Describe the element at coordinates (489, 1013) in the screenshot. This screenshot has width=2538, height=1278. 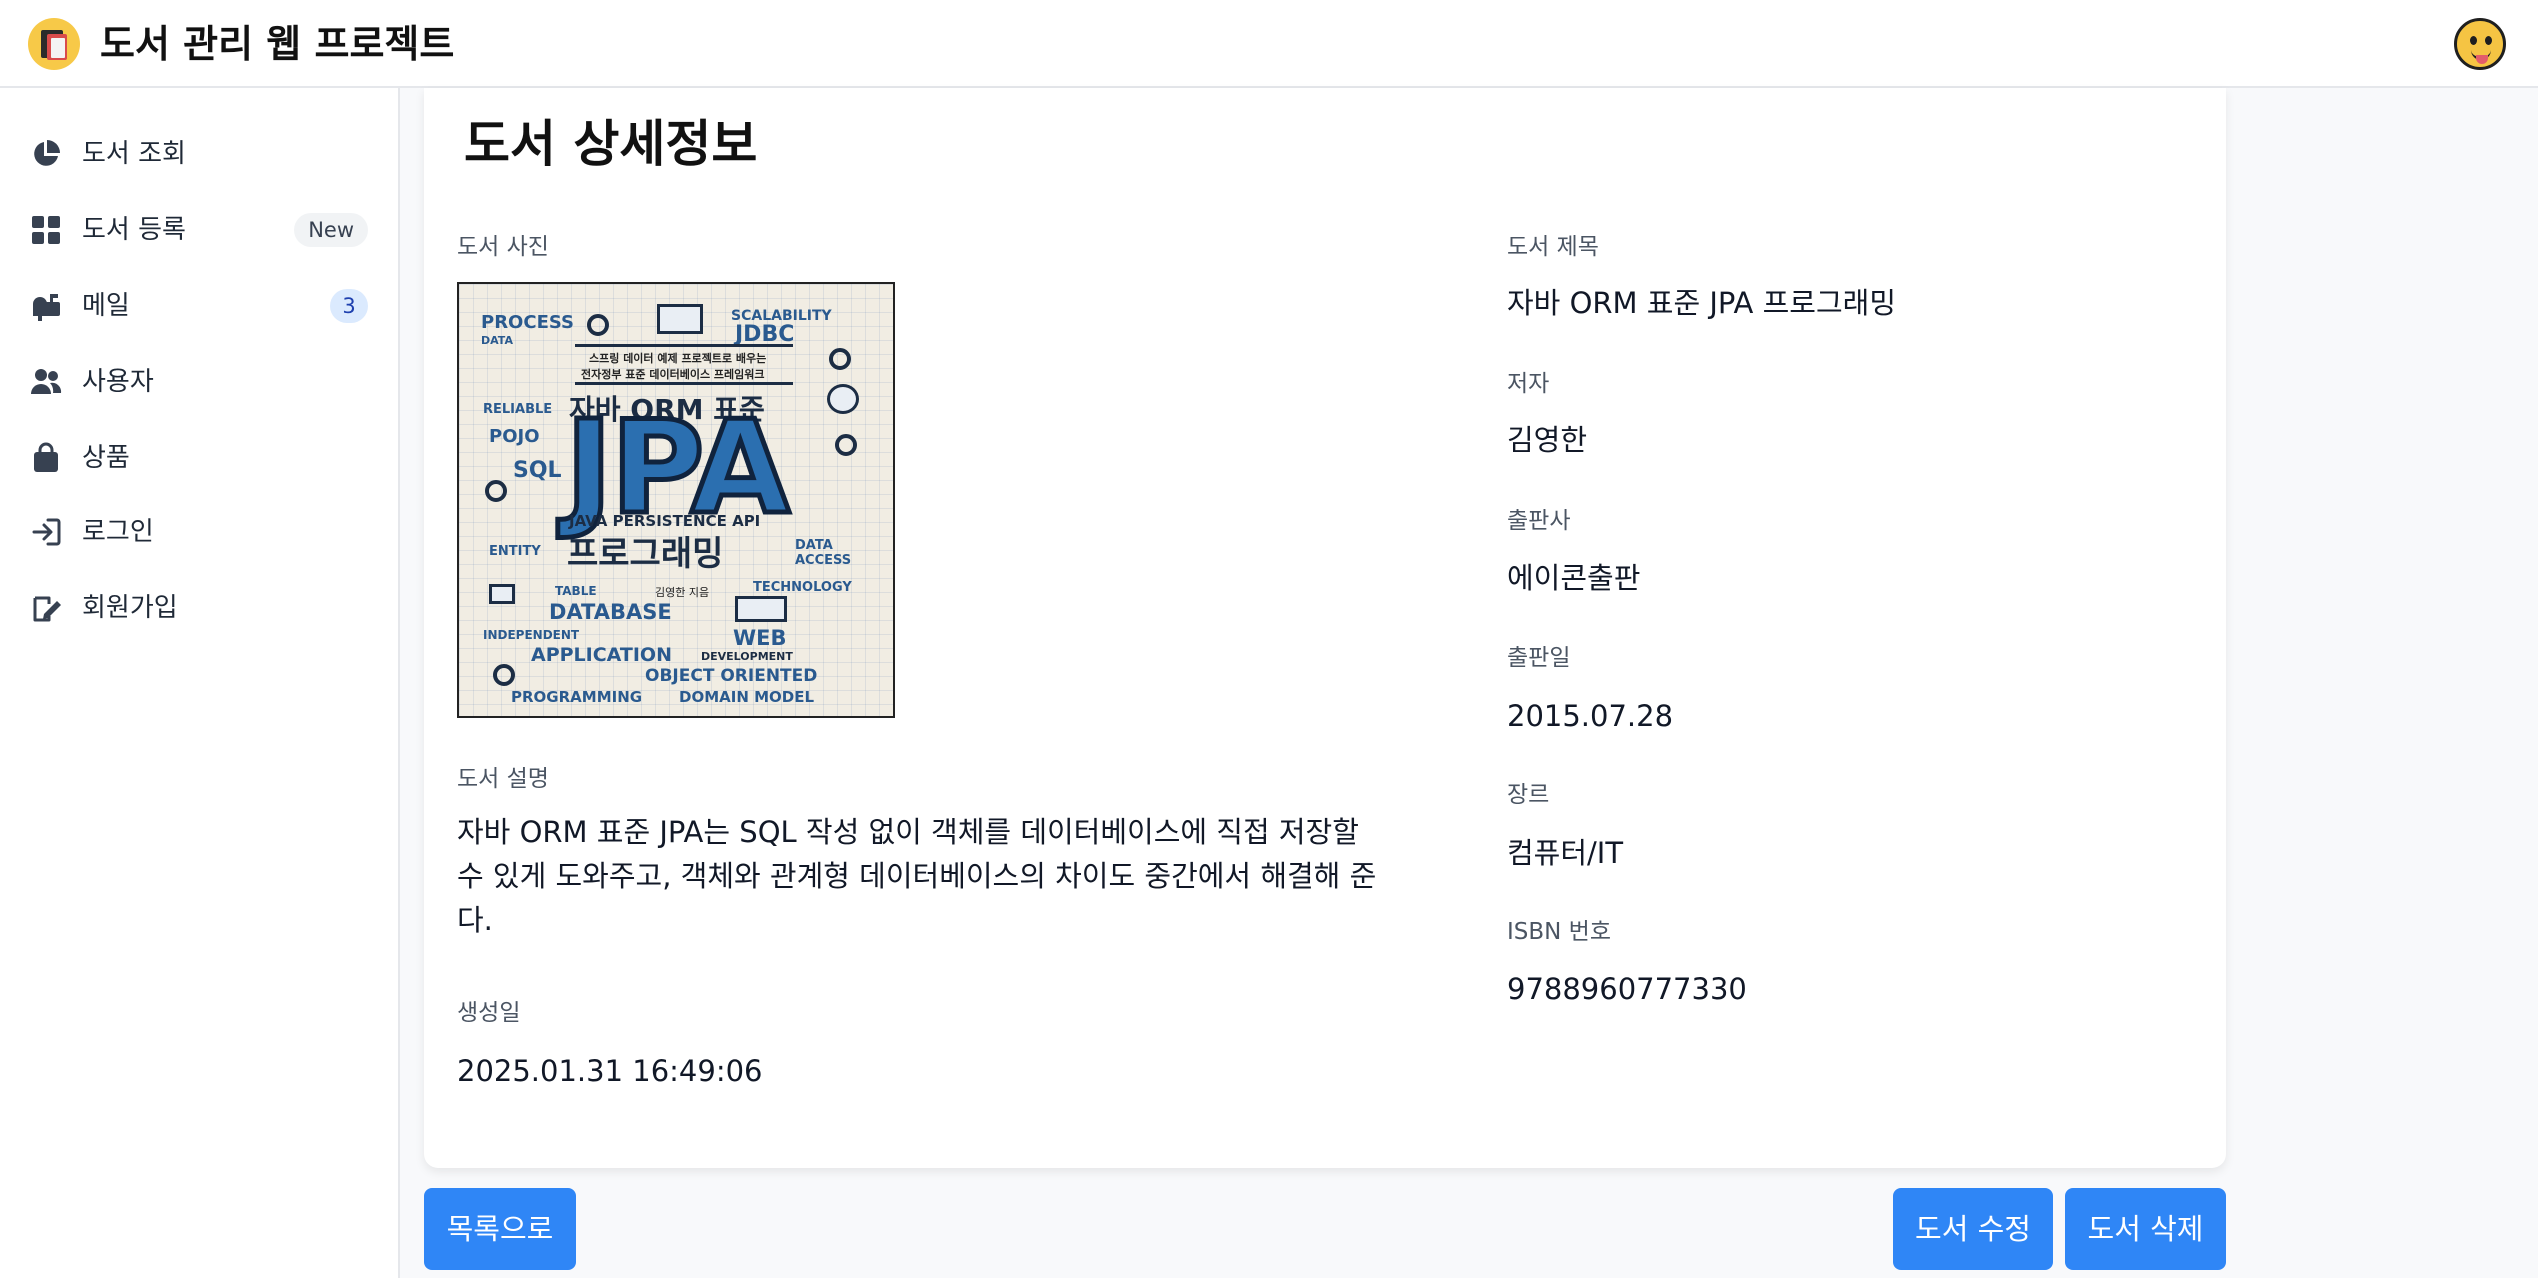
I see `created-label: 생성일` at that location.